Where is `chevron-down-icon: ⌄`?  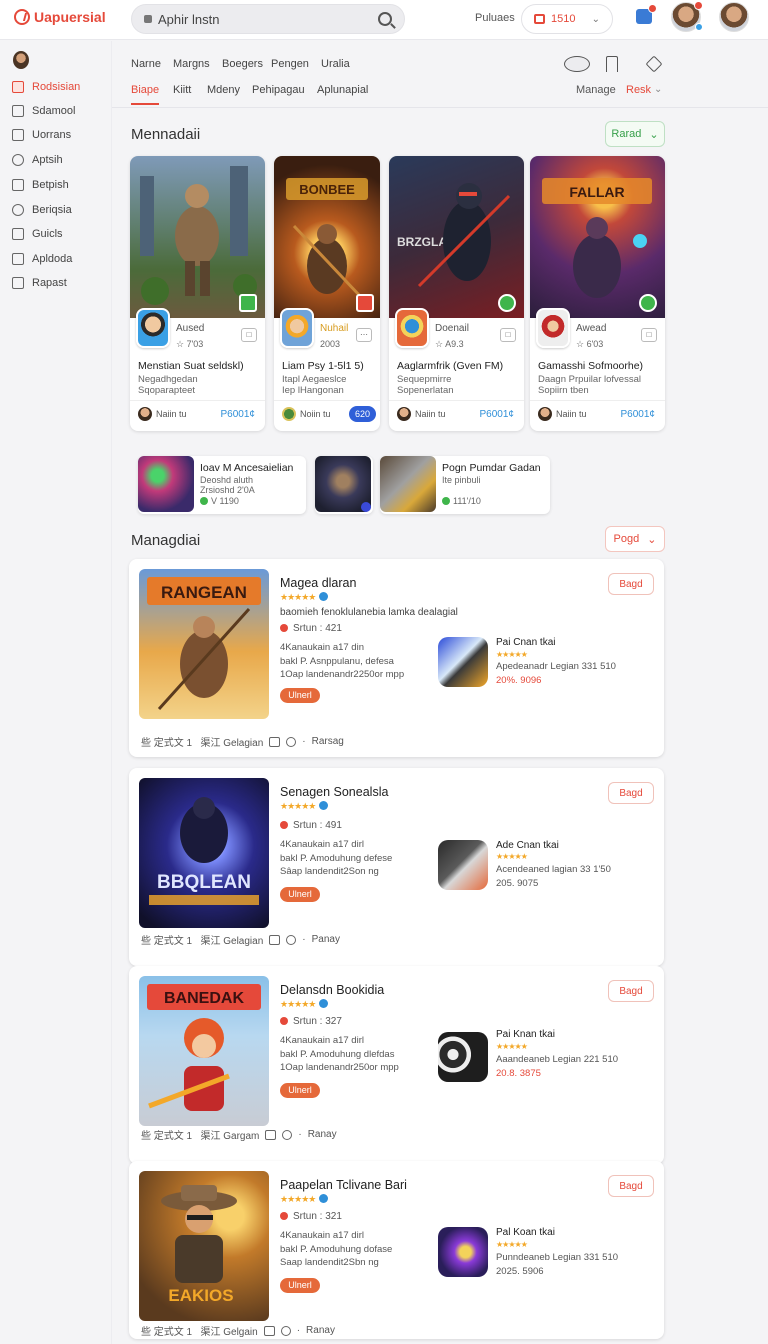 chevron-down-icon: ⌄ is located at coordinates (658, 89).